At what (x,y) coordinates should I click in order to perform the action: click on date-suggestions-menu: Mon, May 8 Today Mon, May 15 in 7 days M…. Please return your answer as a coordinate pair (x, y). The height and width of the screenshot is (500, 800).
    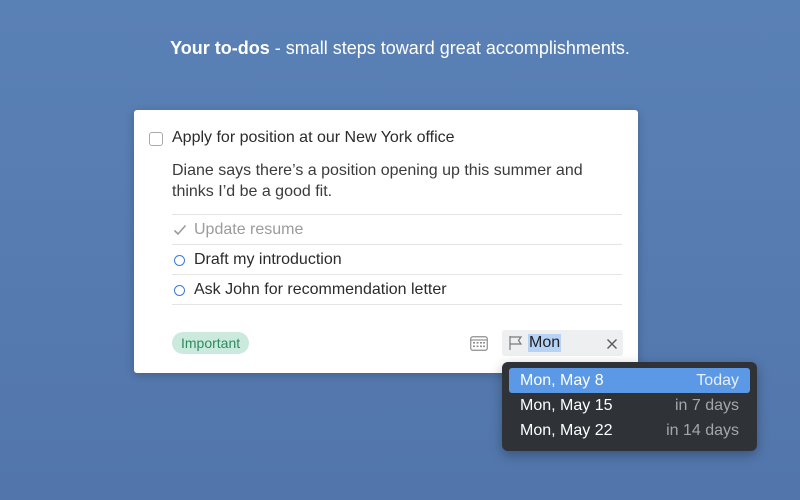
    Looking at the image, I should click on (629, 406).